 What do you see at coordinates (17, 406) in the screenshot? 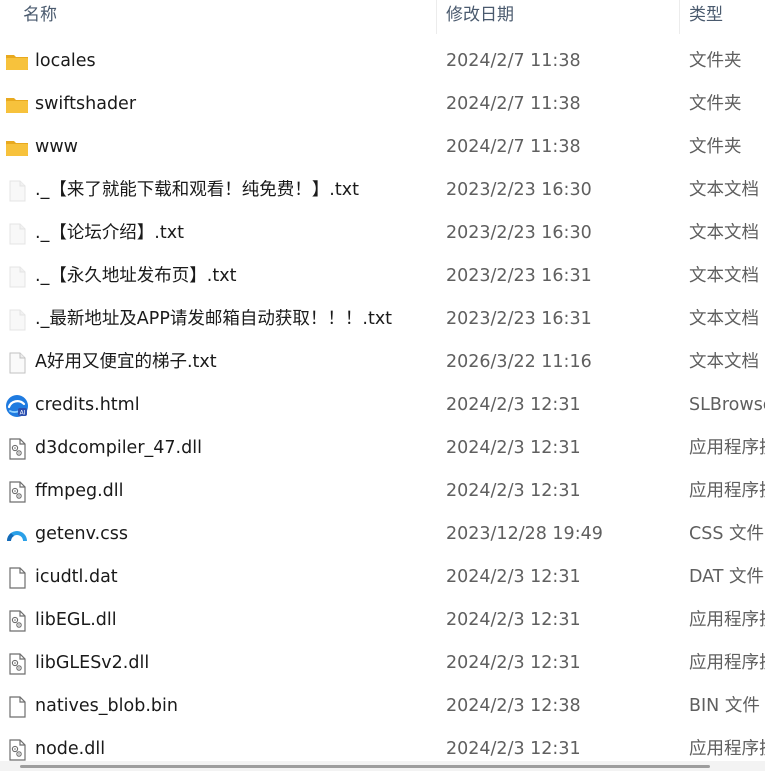
I see `browser-html-icon: AI` at bounding box center [17, 406].